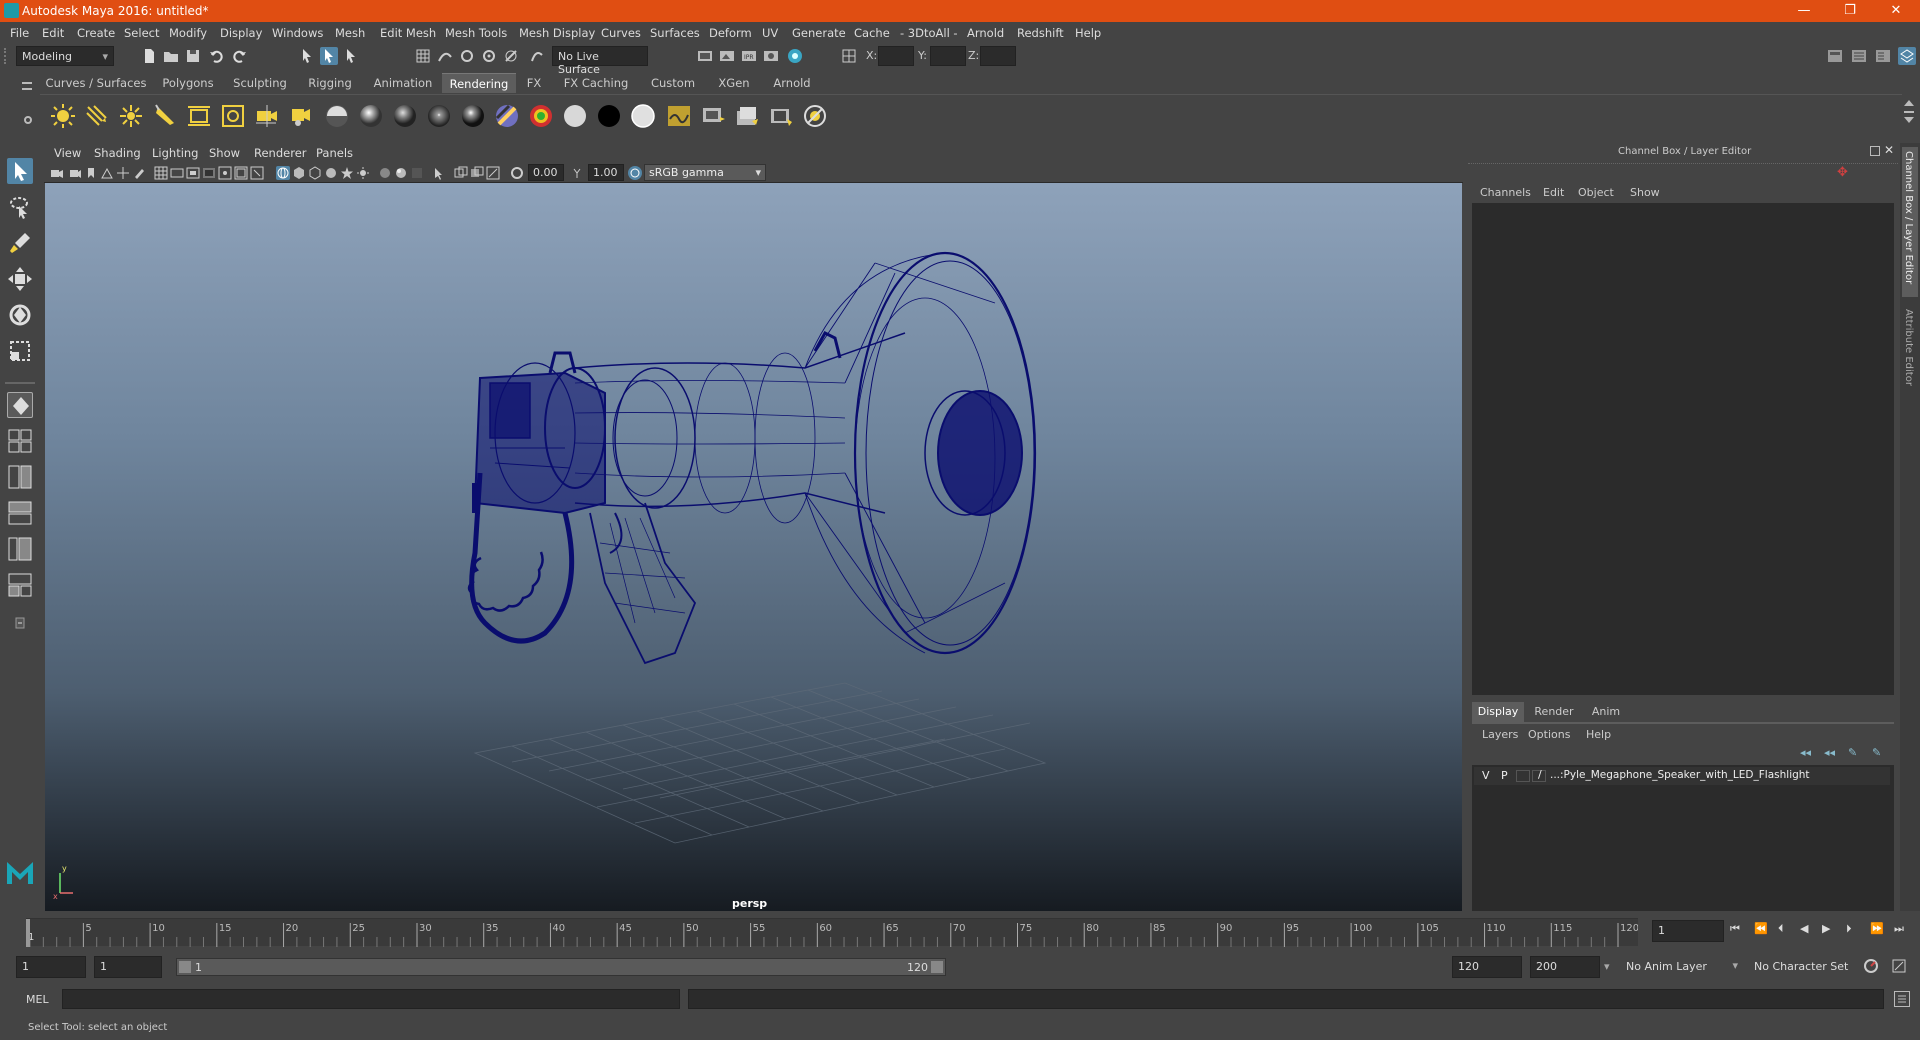 The height and width of the screenshot is (1040, 1920). What do you see at coordinates (193, 56) in the screenshot?
I see `save-scene-icon` at bounding box center [193, 56].